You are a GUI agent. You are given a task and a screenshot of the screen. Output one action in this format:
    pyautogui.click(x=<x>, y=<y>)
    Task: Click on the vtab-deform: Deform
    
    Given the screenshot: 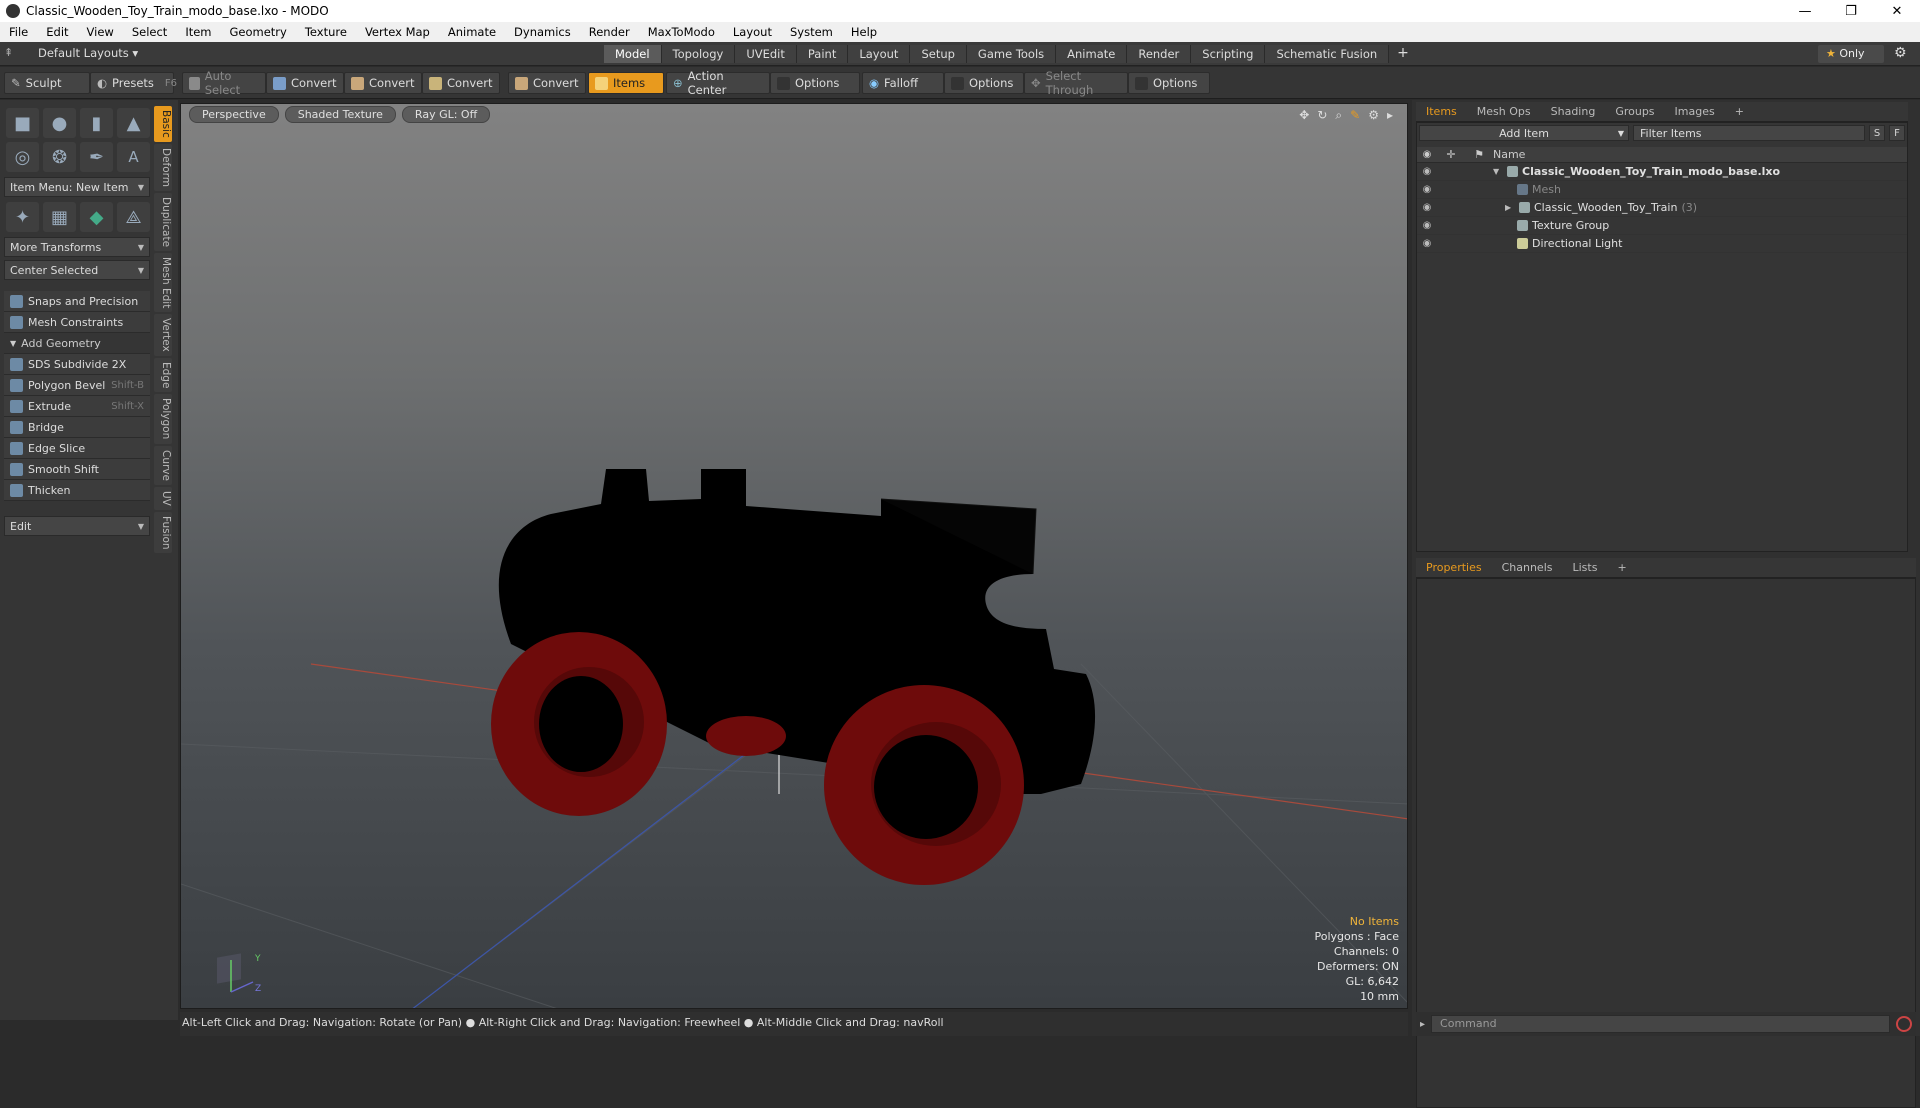 What is the action you would take?
    pyautogui.click(x=163, y=167)
    